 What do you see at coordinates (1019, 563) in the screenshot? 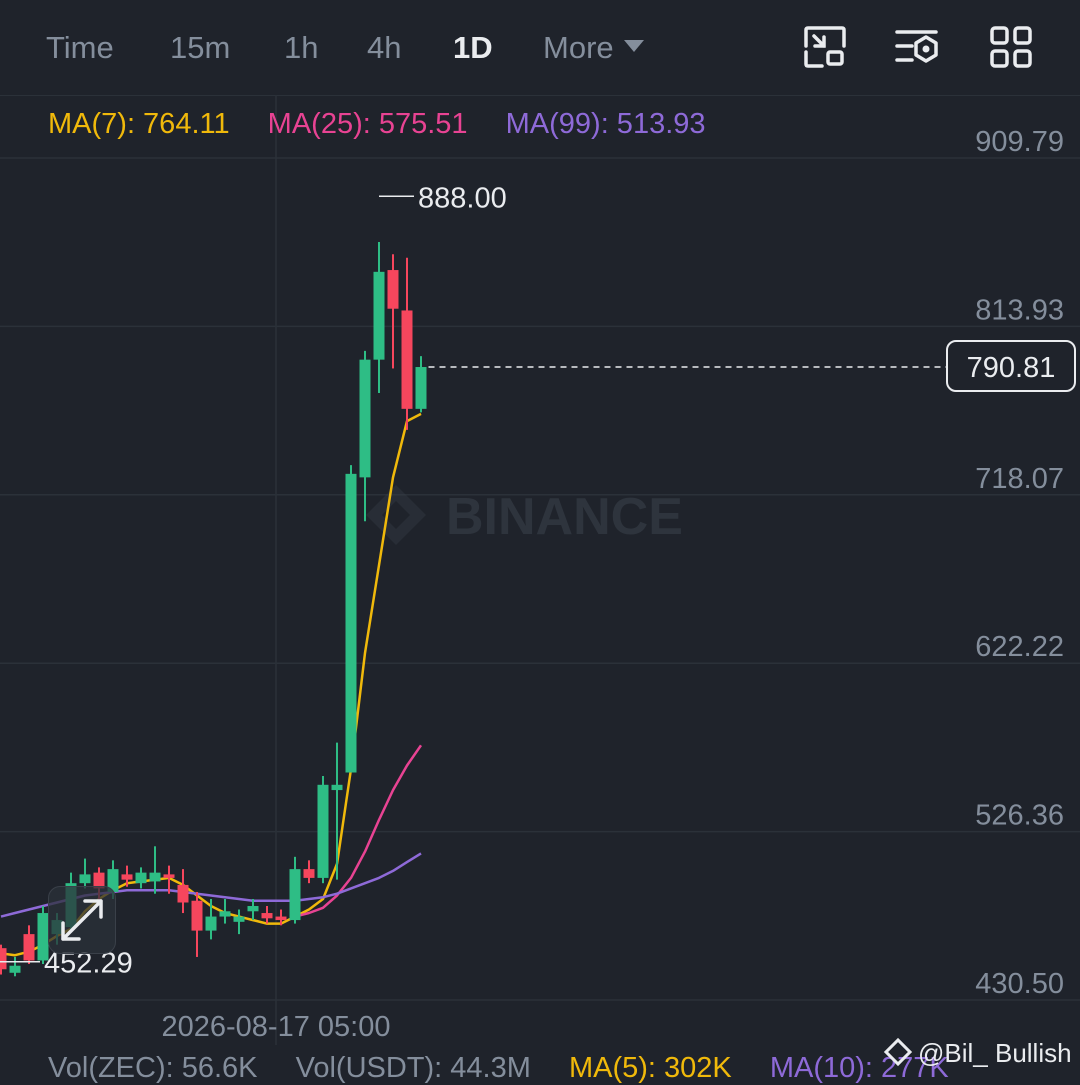
I see `y-axis-ticks: 909.79 813.93 718.07 622.22 526.36 430.50` at bounding box center [1019, 563].